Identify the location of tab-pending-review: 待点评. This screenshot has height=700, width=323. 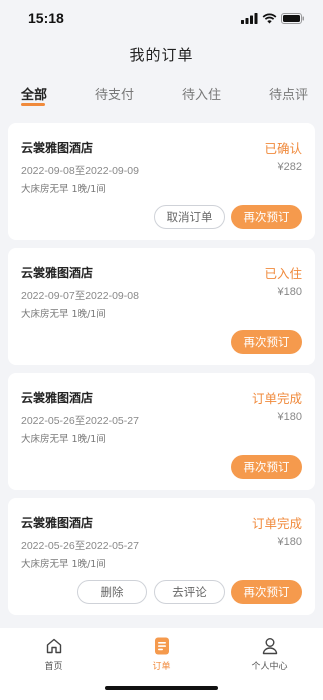
(288, 93).